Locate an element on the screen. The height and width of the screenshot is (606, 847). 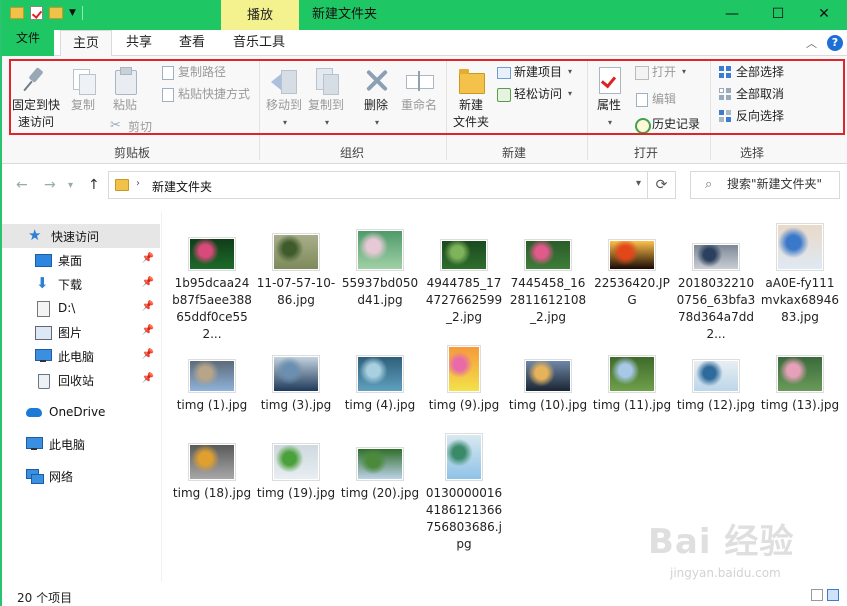
file-item: timg (9).jpg is located at coordinates (464, 380).